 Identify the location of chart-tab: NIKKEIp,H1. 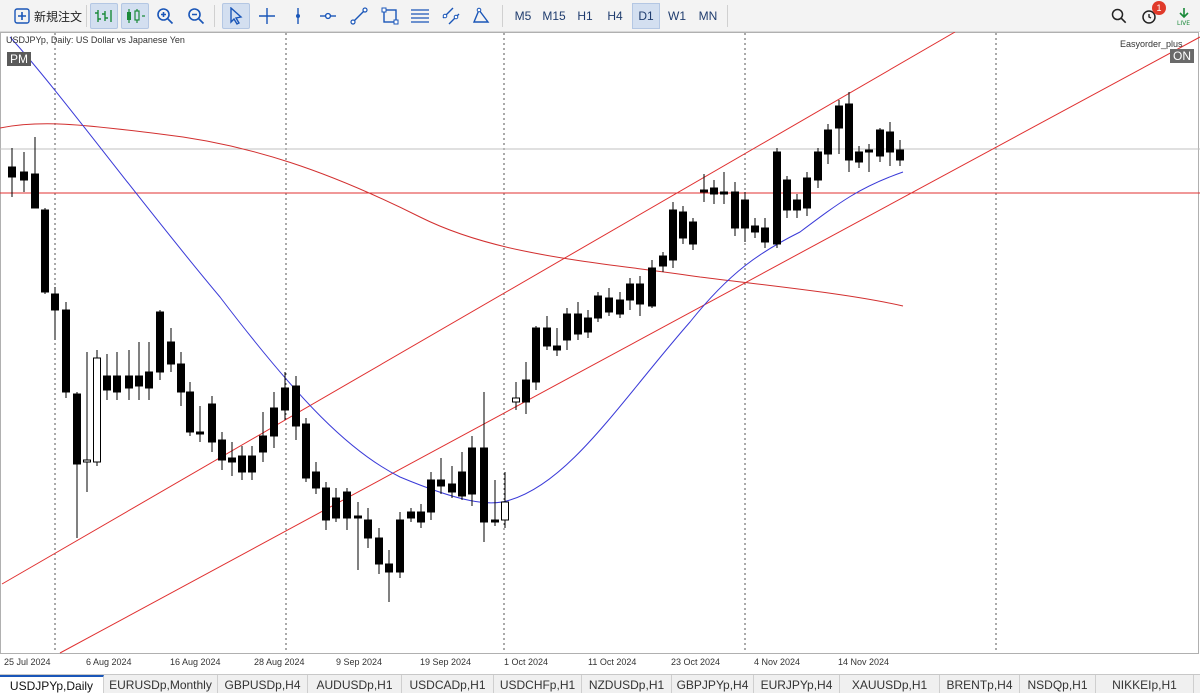
(1145, 684).